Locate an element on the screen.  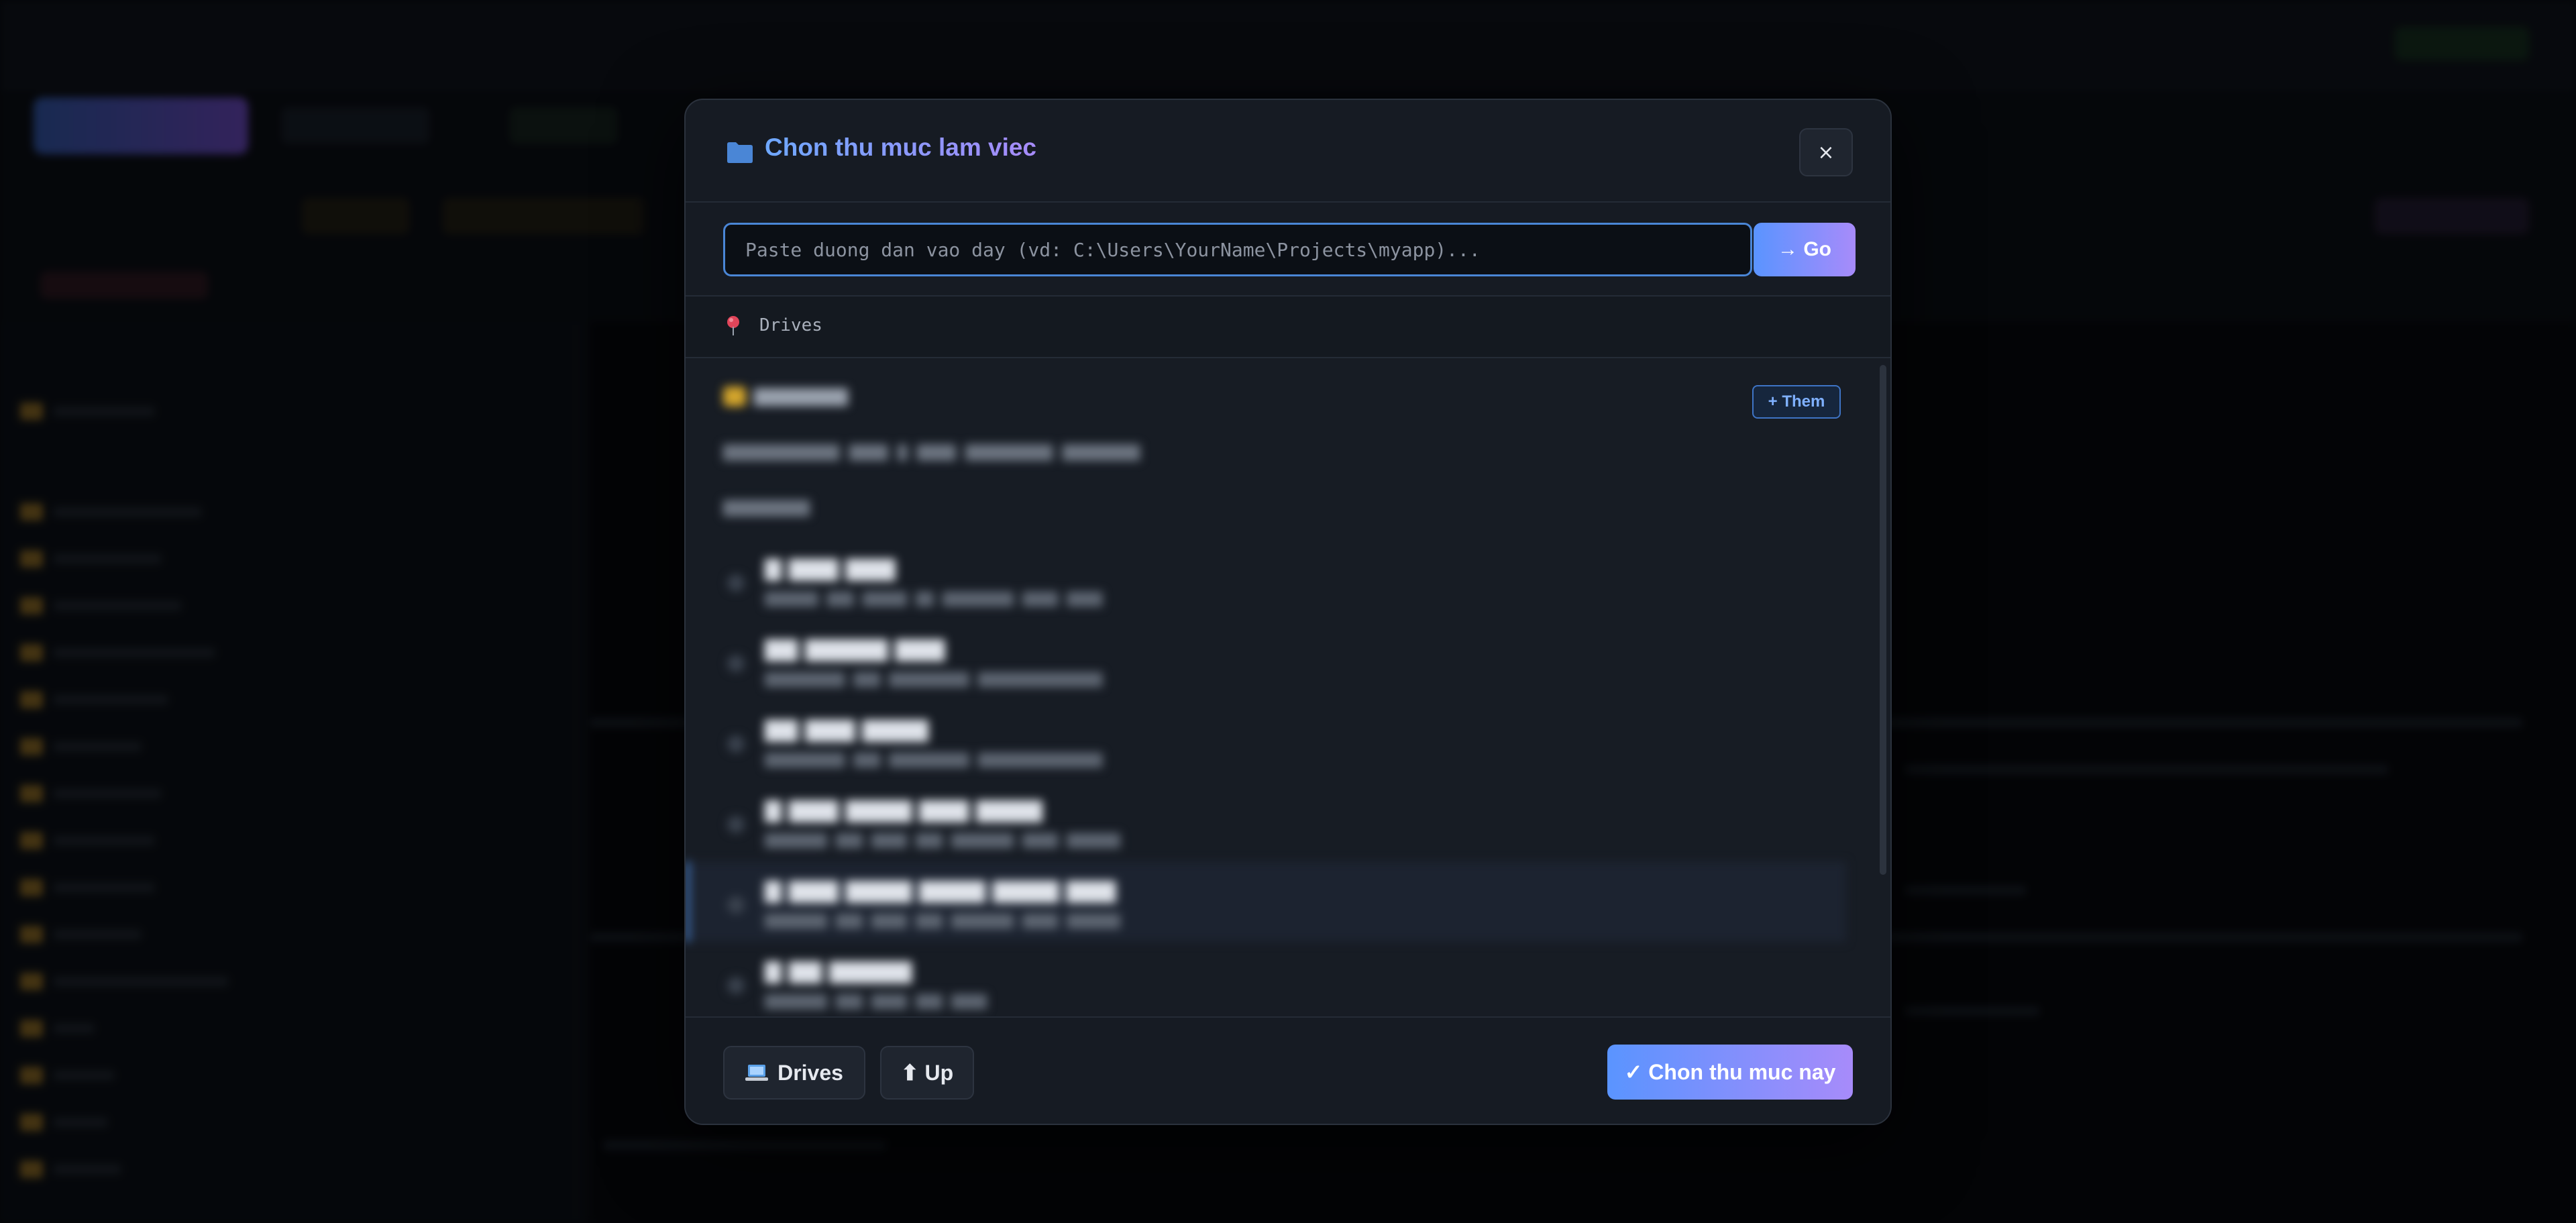
scrollbar-thumb is located at coordinates (1883, 620).